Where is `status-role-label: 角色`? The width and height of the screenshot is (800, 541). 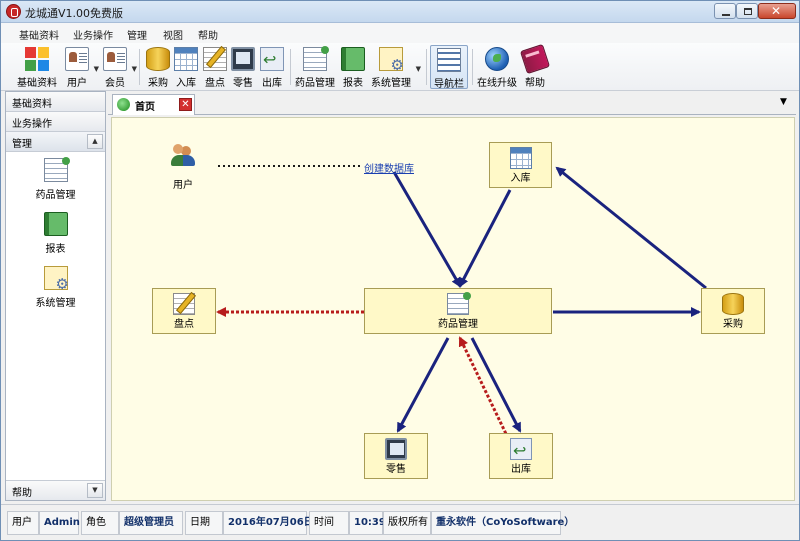 status-role-label: 角色 is located at coordinates (100, 523).